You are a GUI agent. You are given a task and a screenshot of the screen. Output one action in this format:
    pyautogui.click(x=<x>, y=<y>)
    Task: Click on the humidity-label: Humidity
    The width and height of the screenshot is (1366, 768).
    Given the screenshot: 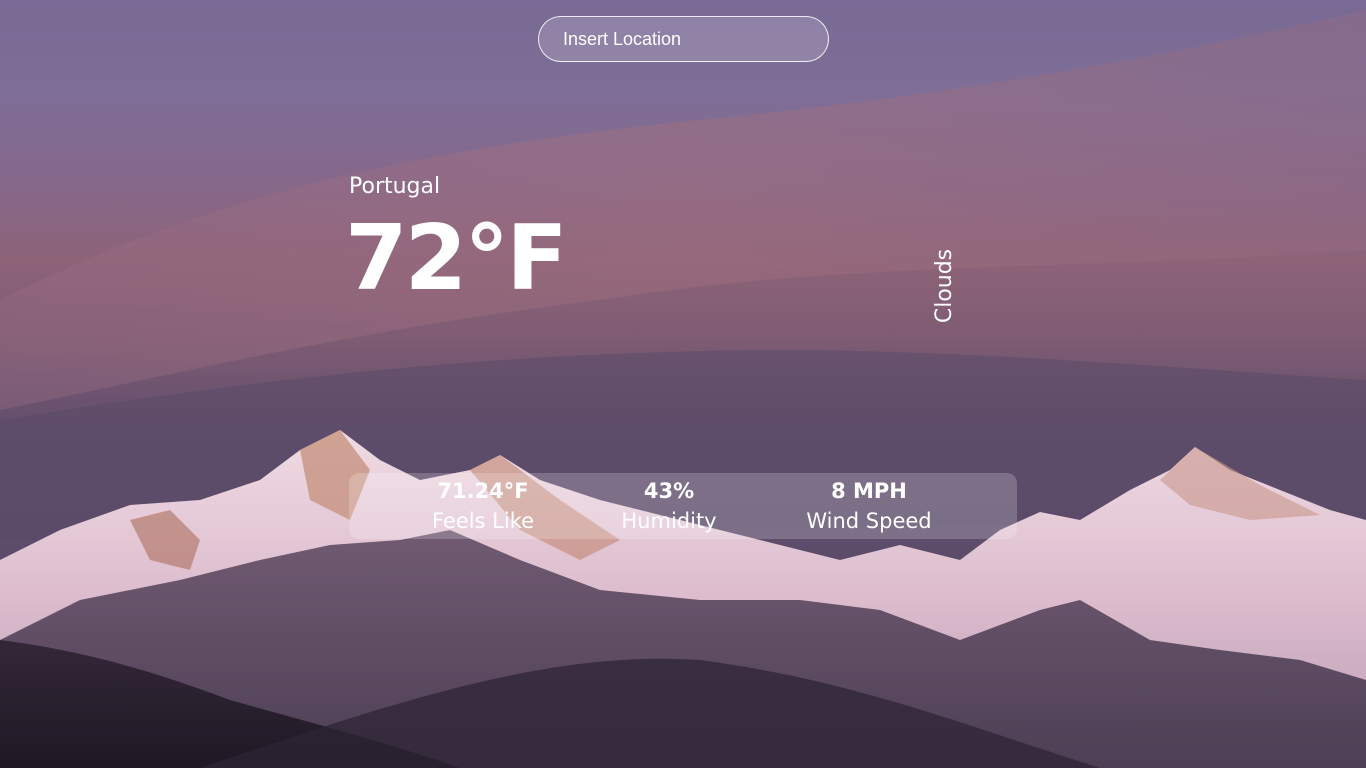 What is the action you would take?
    pyautogui.click(x=669, y=521)
    